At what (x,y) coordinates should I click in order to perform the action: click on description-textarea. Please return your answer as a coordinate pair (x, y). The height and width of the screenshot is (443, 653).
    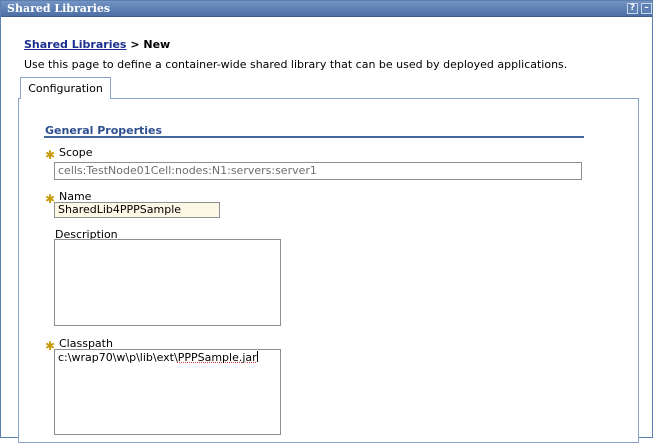
    Looking at the image, I should click on (167, 282).